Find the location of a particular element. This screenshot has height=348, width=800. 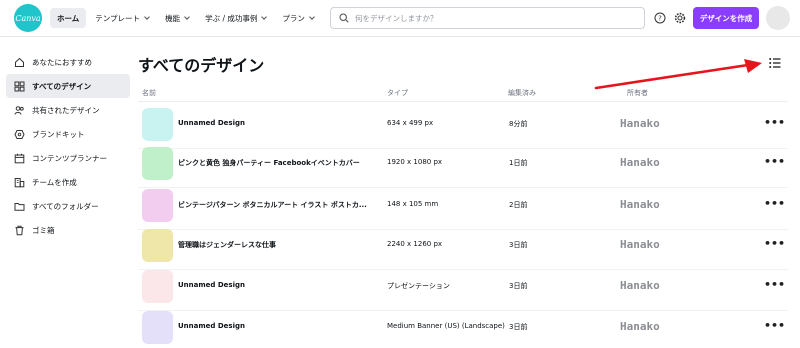

column-header-owner: 所有者 is located at coordinates (637, 93).